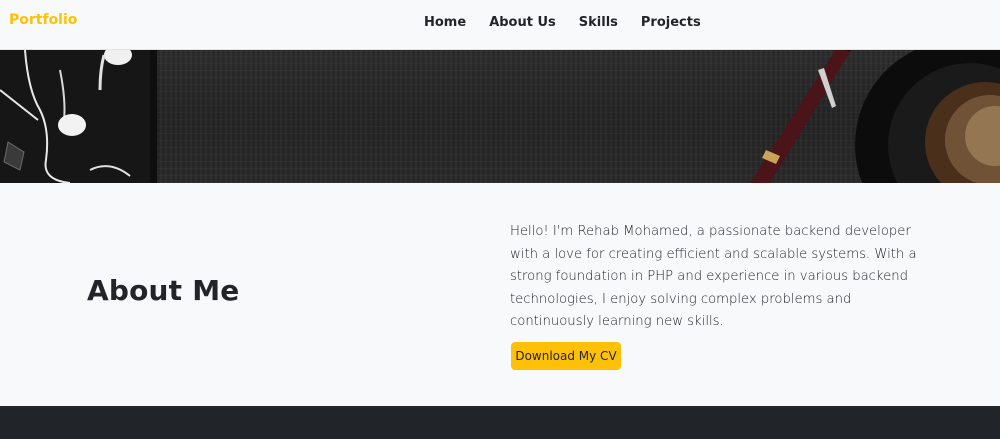 The image size is (1000, 439). Describe the element at coordinates (566, 356) in the screenshot. I see `download-cv-button: Download My CV` at that location.